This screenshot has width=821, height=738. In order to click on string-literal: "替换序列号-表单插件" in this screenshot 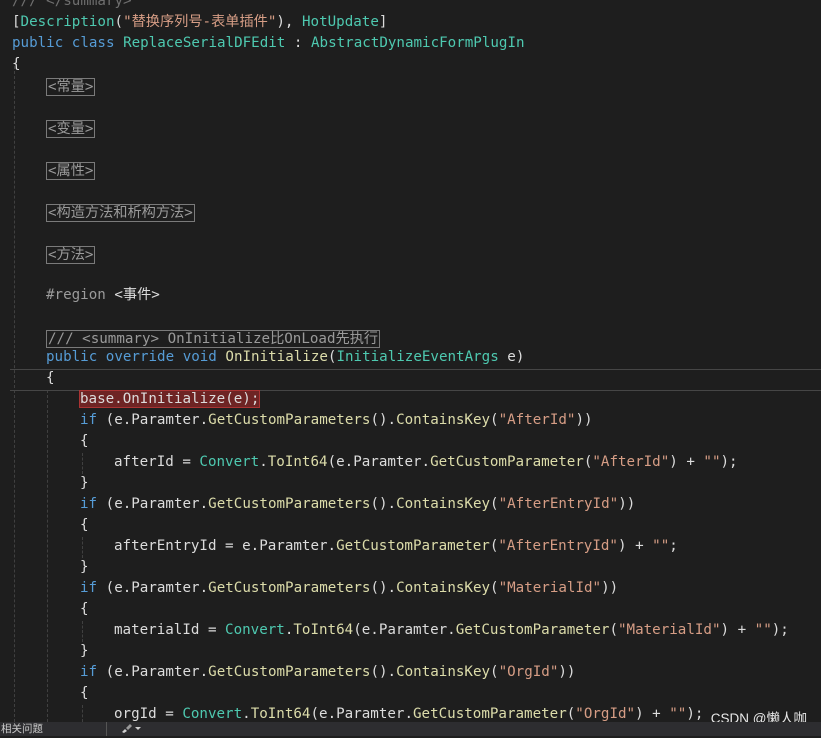, I will do `click(200, 22)`.